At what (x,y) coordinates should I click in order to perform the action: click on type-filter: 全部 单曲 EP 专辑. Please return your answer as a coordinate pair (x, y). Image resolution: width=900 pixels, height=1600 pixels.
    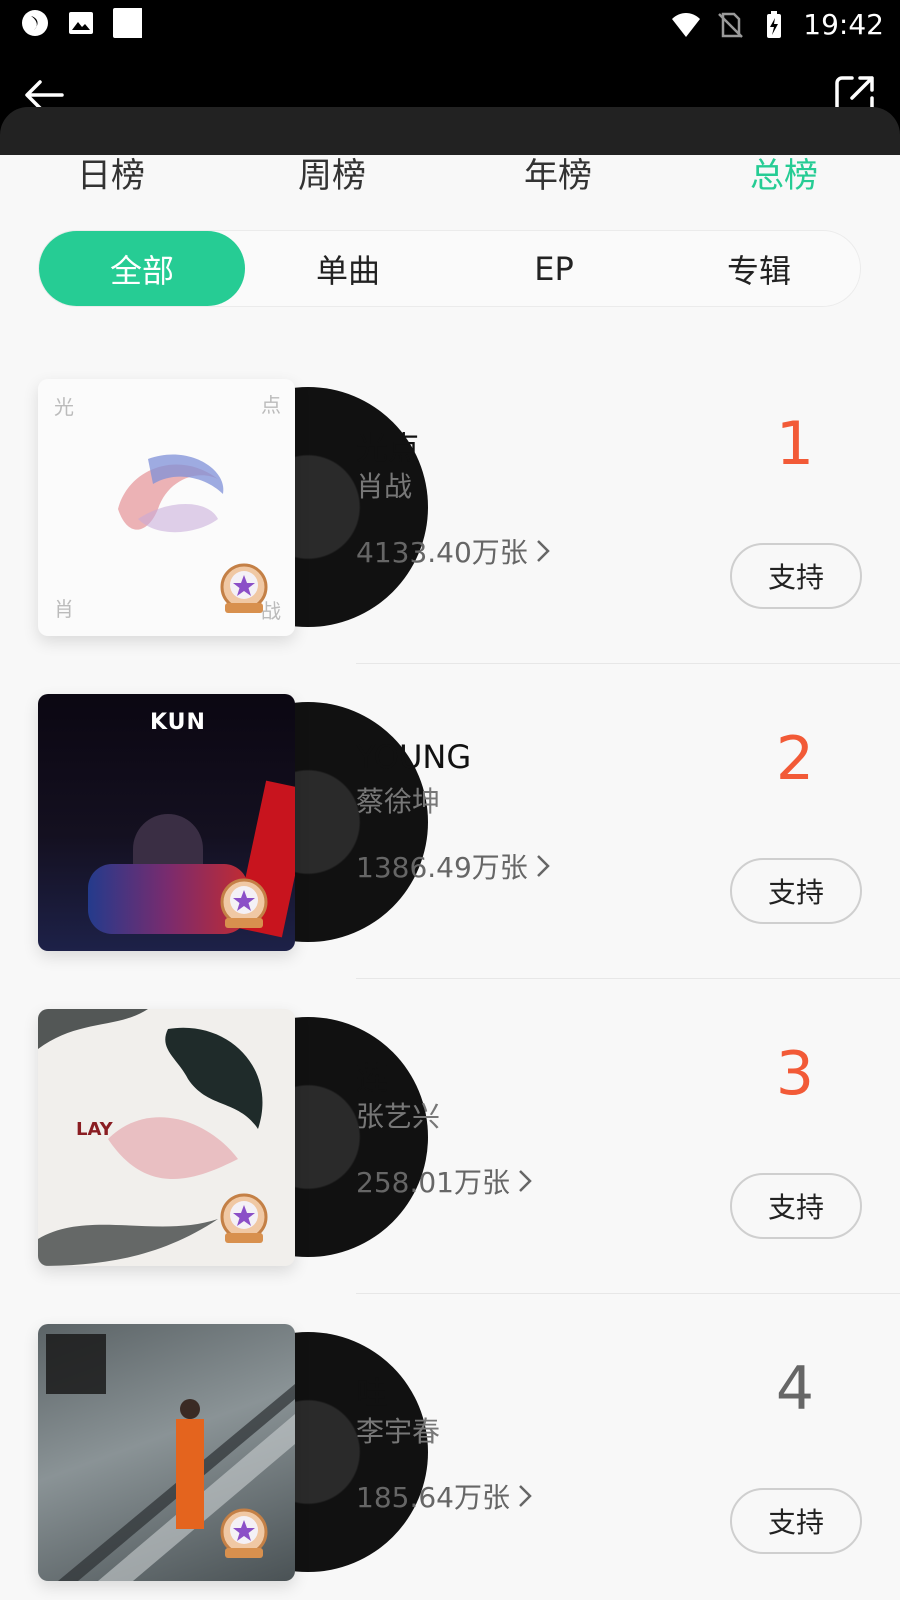
    Looking at the image, I should click on (449, 268).